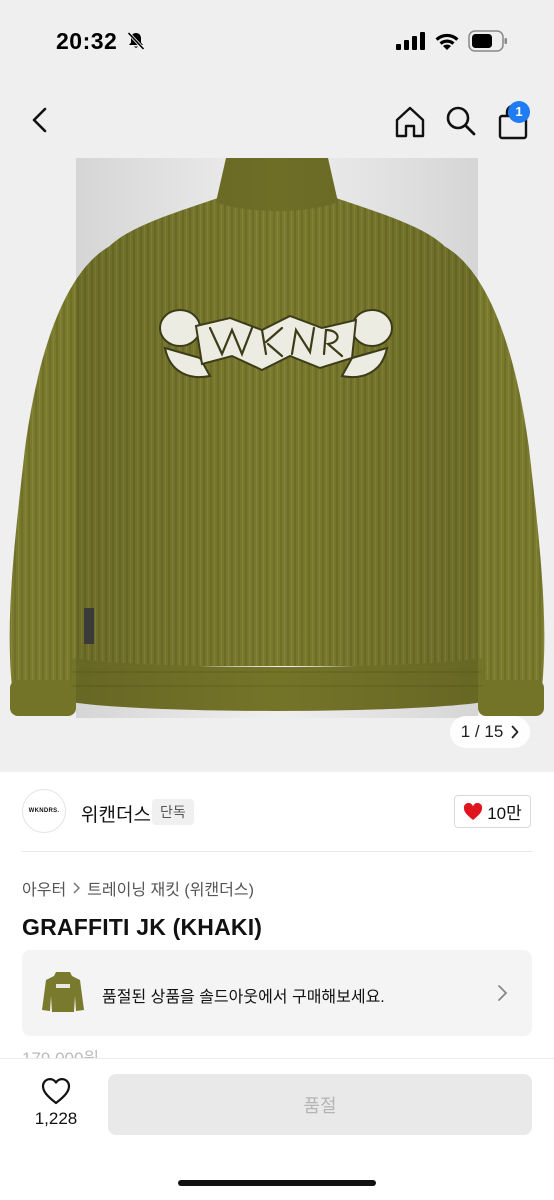  What do you see at coordinates (410, 122) in the screenshot?
I see `home-icon` at bounding box center [410, 122].